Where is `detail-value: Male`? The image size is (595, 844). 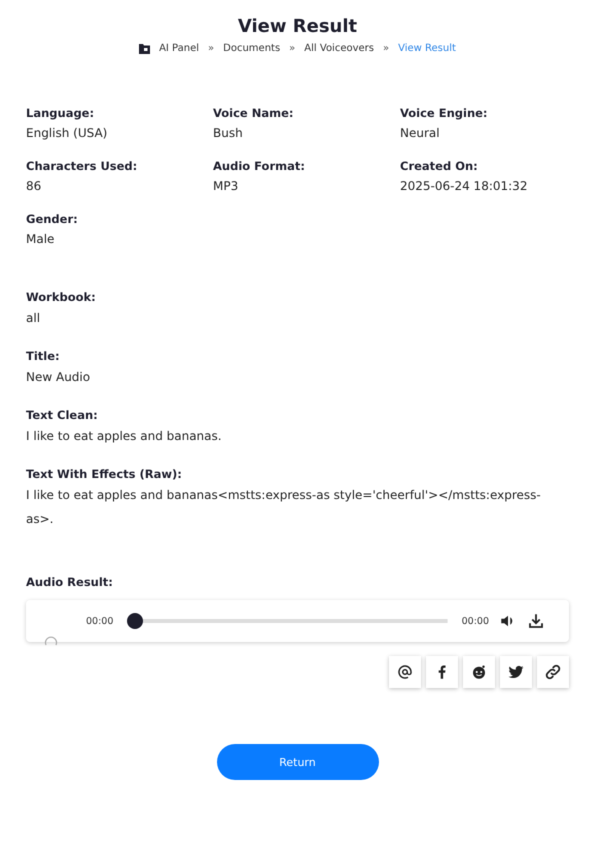 detail-value: Male is located at coordinates (41, 239).